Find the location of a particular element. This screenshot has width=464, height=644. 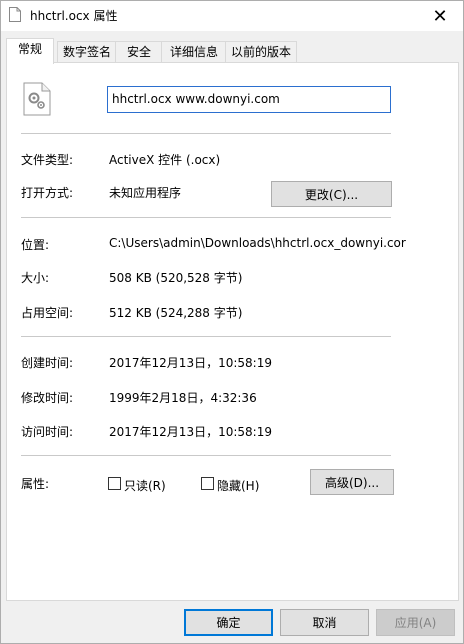

opens-with-label: 打开方式: is located at coordinates (47, 193).